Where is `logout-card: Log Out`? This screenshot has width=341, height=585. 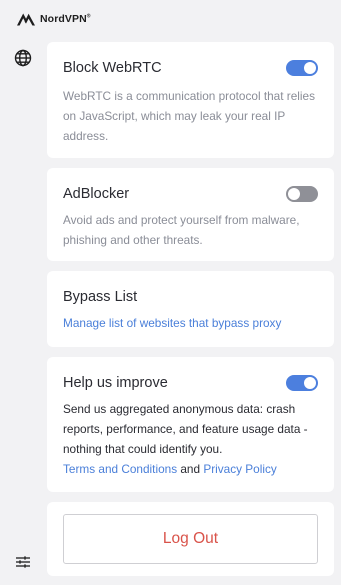
logout-card: Log Out is located at coordinates (190, 539).